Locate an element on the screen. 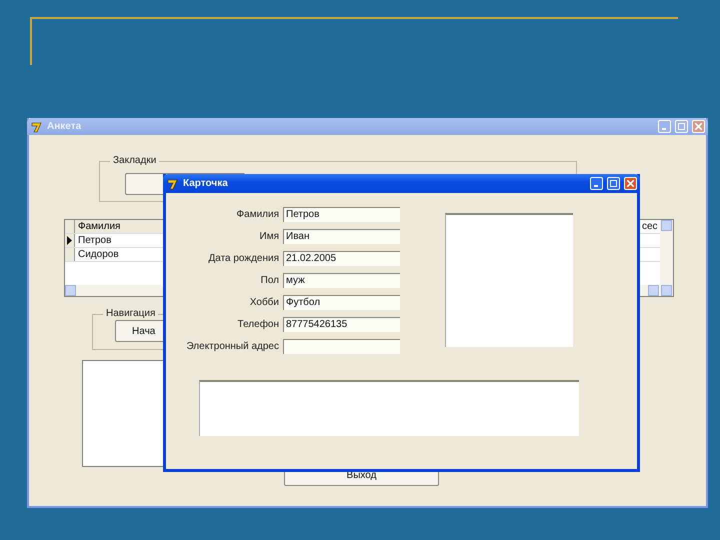 The height and width of the screenshot is (540, 720). table-cell-text: Сидоров is located at coordinates (98, 254).